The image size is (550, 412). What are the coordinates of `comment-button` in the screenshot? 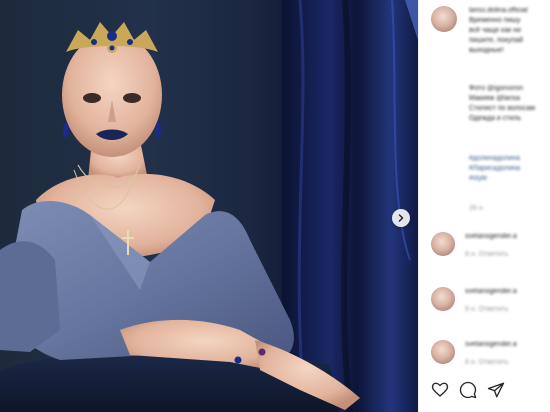 It's located at (468, 390).